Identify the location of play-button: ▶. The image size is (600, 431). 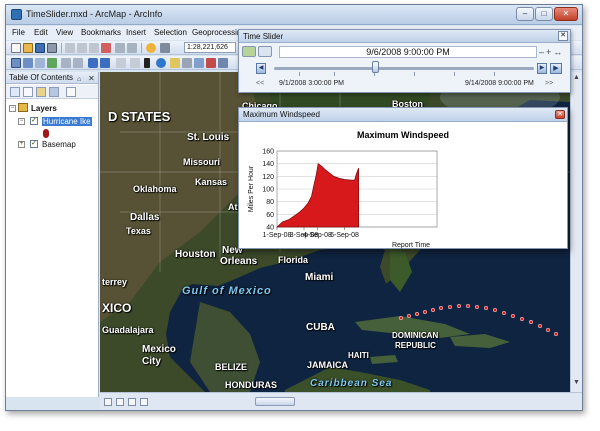
(556, 68).